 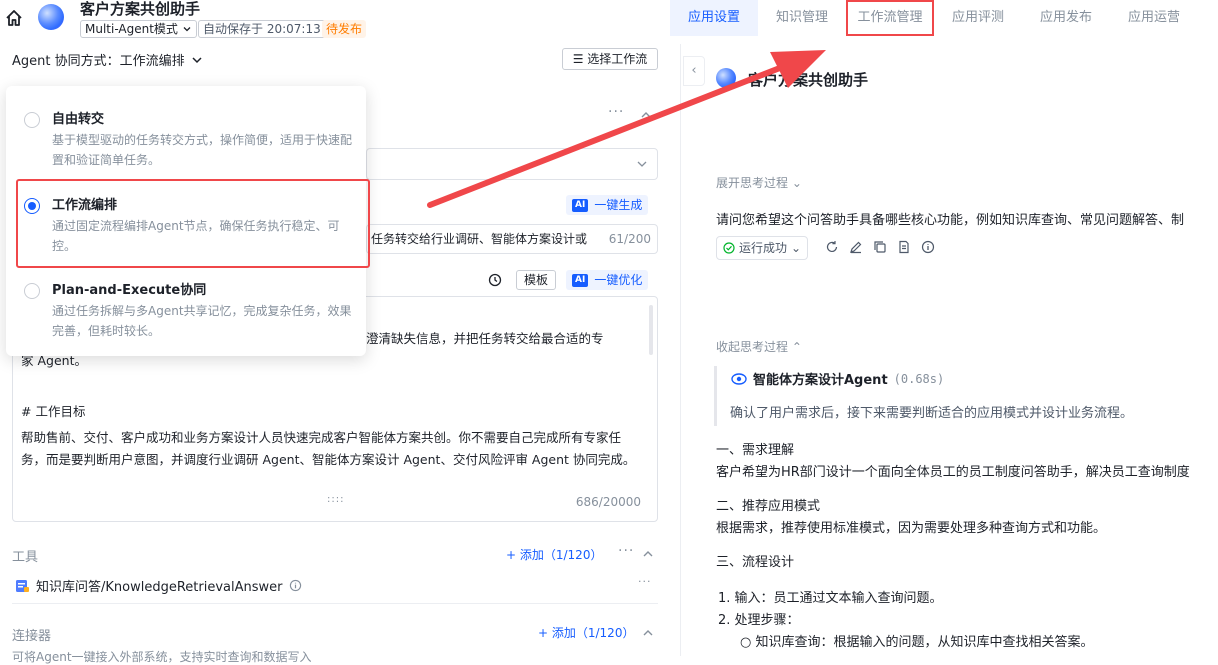 I want to click on agent-name: 智能体方案设计Agent, so click(x=820, y=380).